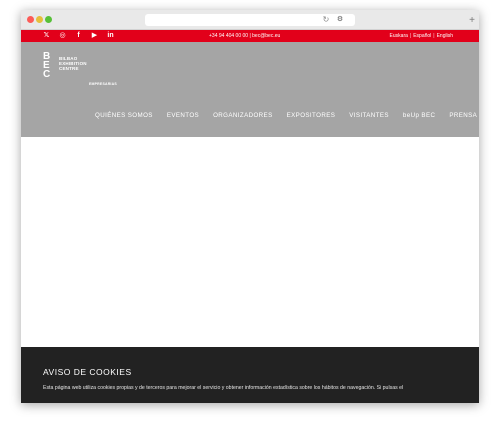  I want to click on nav-item-eventos: EVENTOS, so click(183, 116).